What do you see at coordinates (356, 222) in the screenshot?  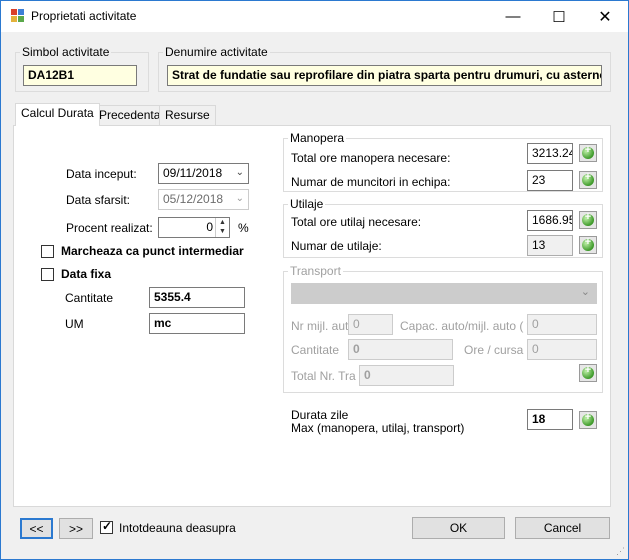 I see `utilaje-total-label: Total ore utilaj necesare:` at bounding box center [356, 222].